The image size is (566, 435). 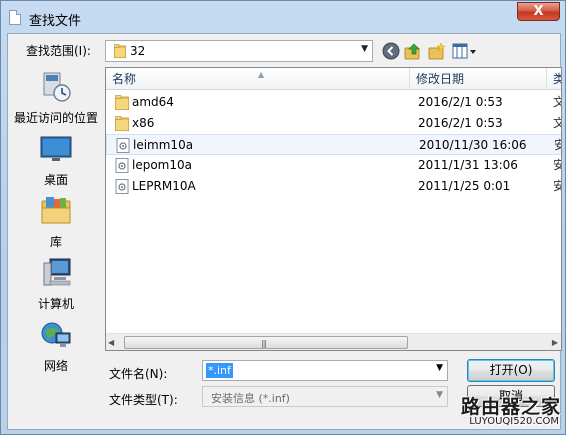 What do you see at coordinates (468, 165) in the screenshot?
I see `file-date: 2011/1/31 13:06` at bounding box center [468, 165].